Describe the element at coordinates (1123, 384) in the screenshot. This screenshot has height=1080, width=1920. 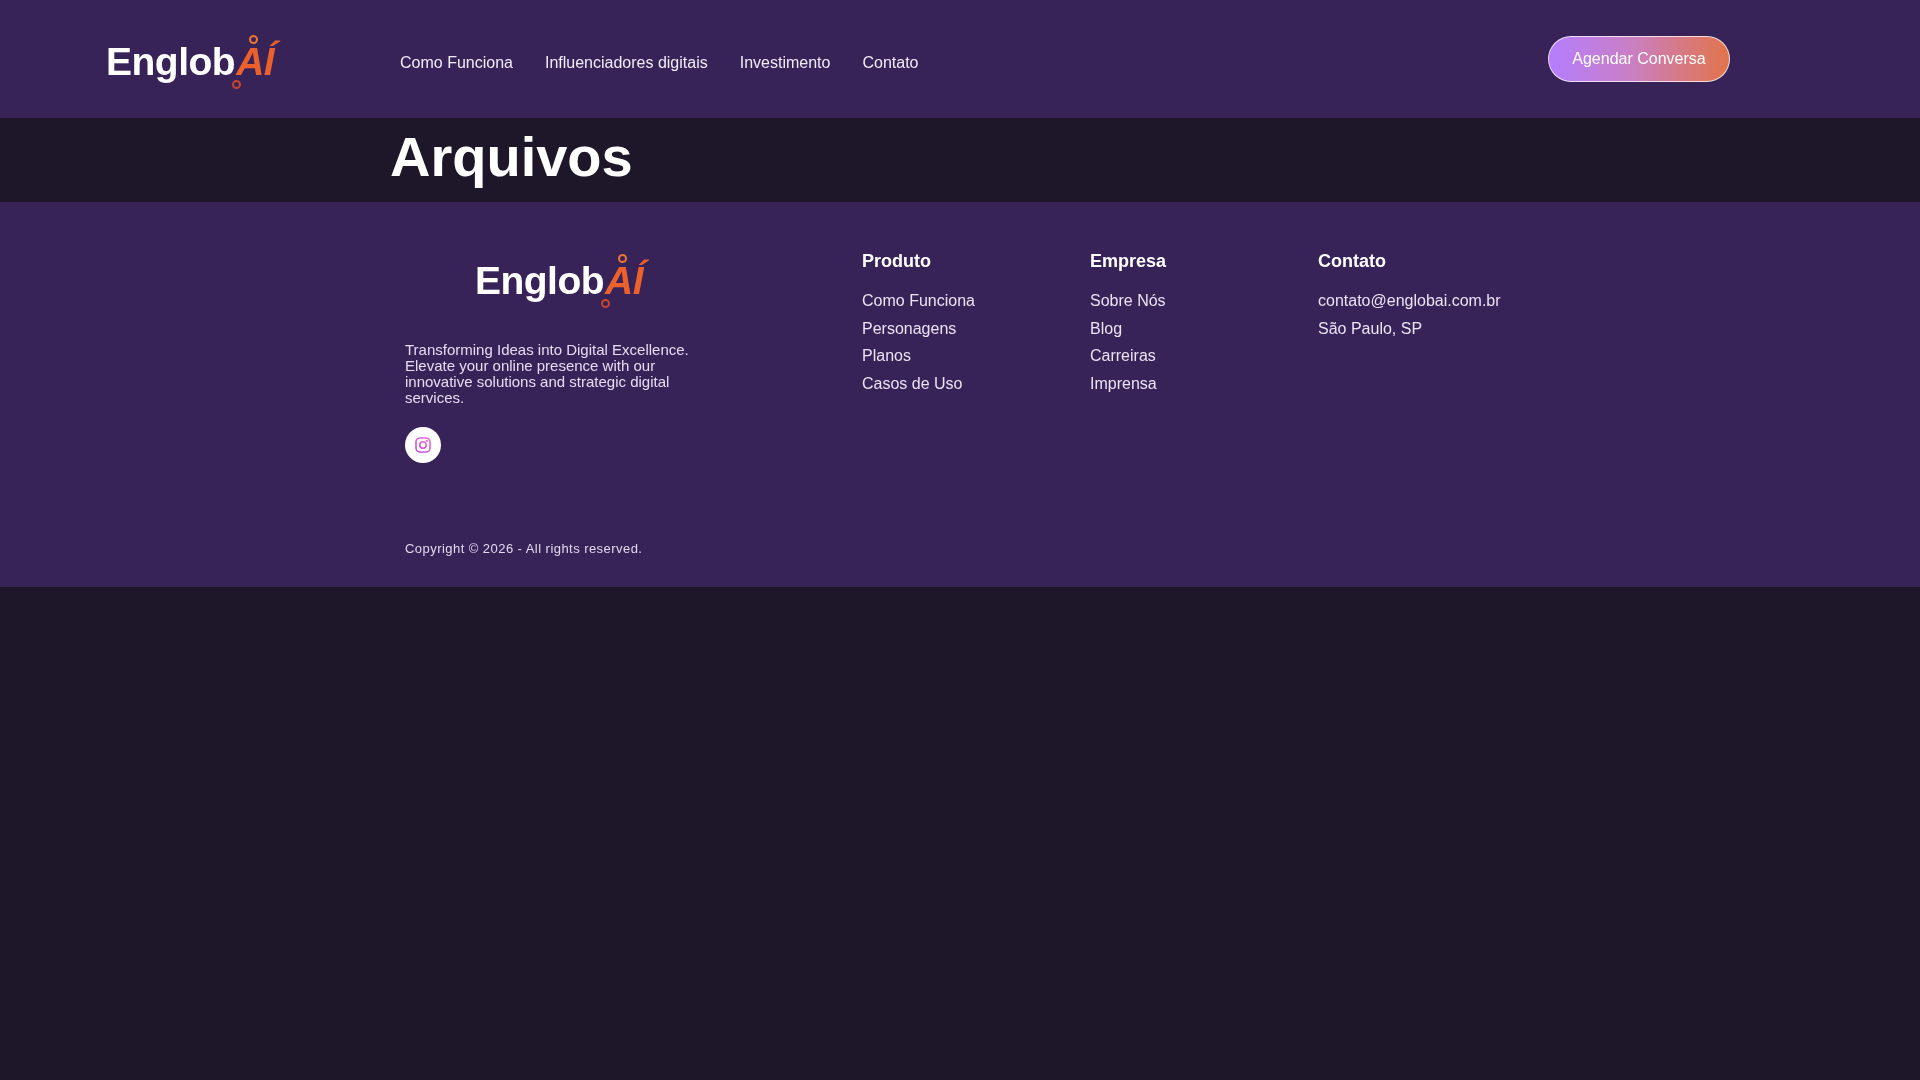
I see `footer-link: Imprensa` at that location.